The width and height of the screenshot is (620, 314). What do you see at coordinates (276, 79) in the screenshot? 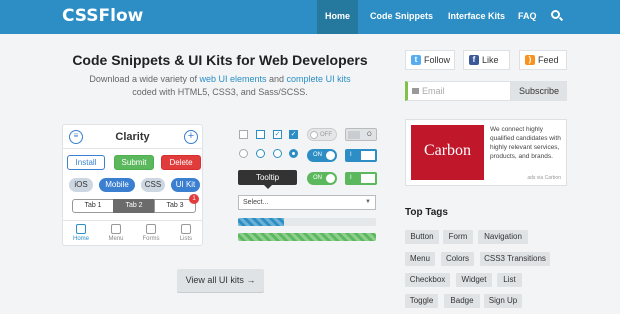
I see `hero-sub-and: and` at bounding box center [276, 79].